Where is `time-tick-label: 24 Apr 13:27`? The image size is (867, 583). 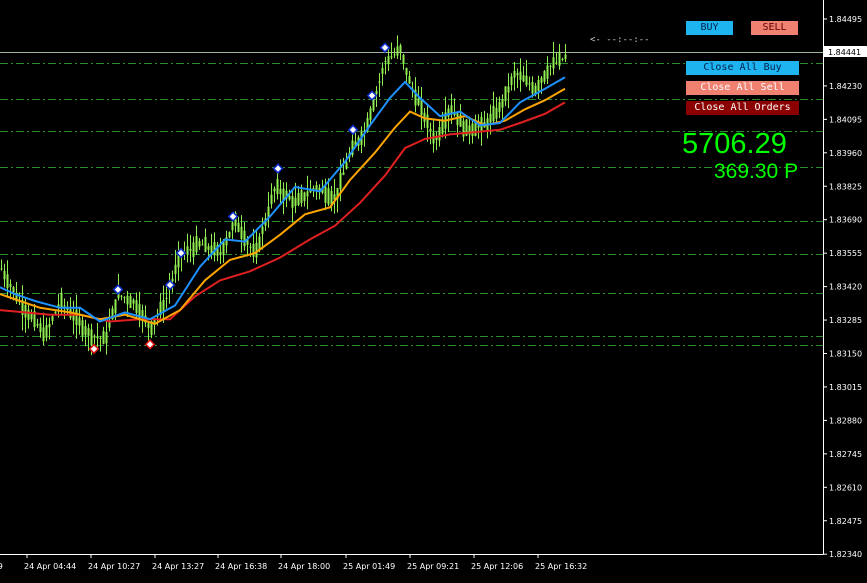
time-tick-label: 24 Apr 13:27 is located at coordinates (178, 566).